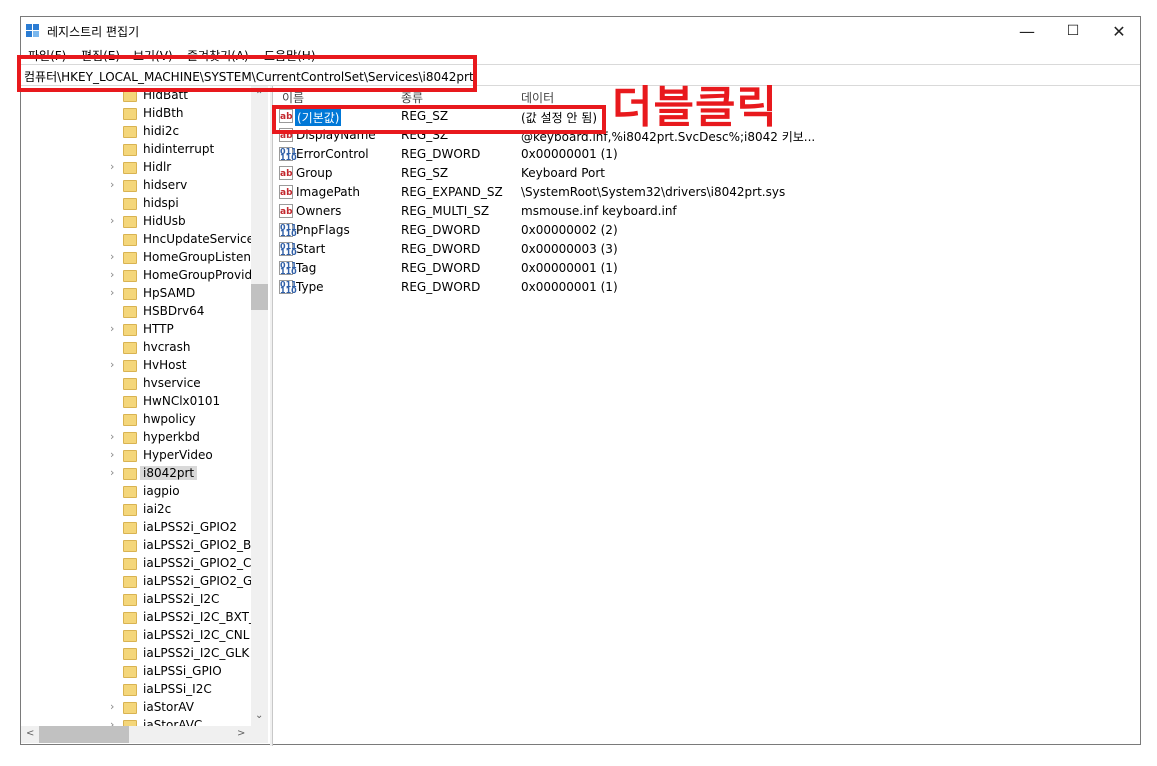 Image resolution: width=1157 pixels, height=766 pixels. What do you see at coordinates (144, 734) in the screenshot?
I see `tree-horizontal-scrollbar: < >` at bounding box center [144, 734].